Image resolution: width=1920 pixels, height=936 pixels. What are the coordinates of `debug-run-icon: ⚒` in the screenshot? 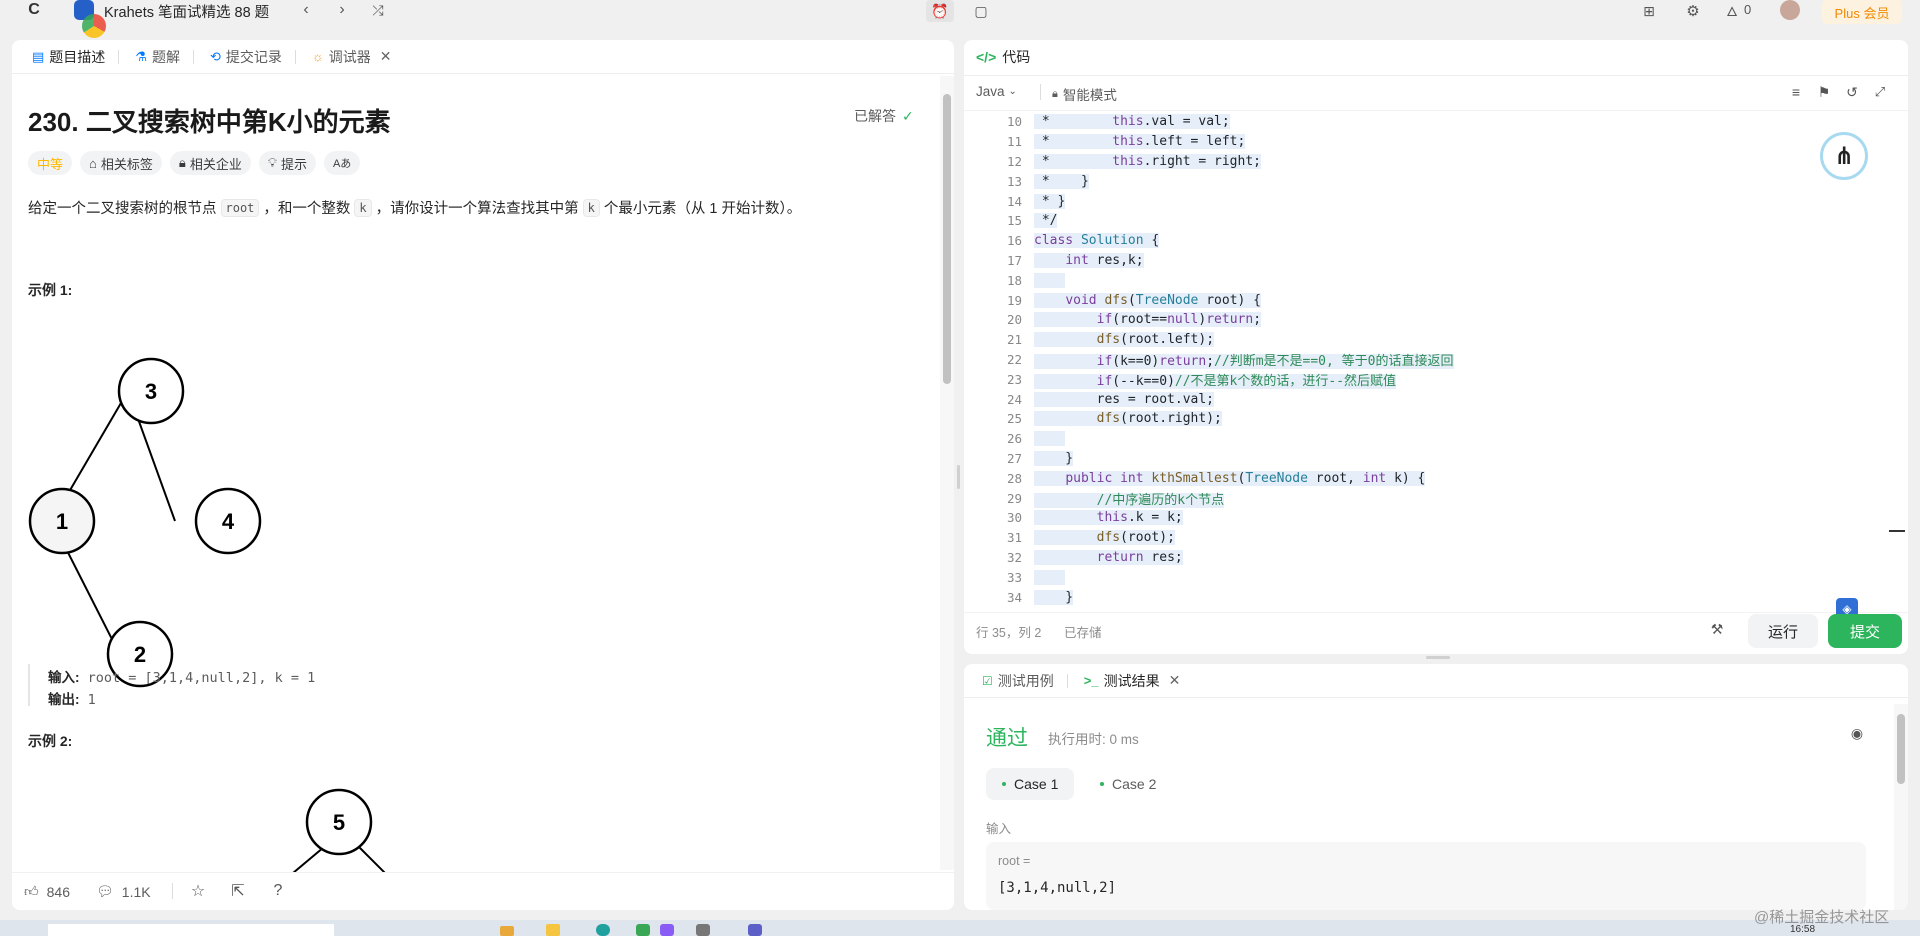 It's located at (1717, 629).